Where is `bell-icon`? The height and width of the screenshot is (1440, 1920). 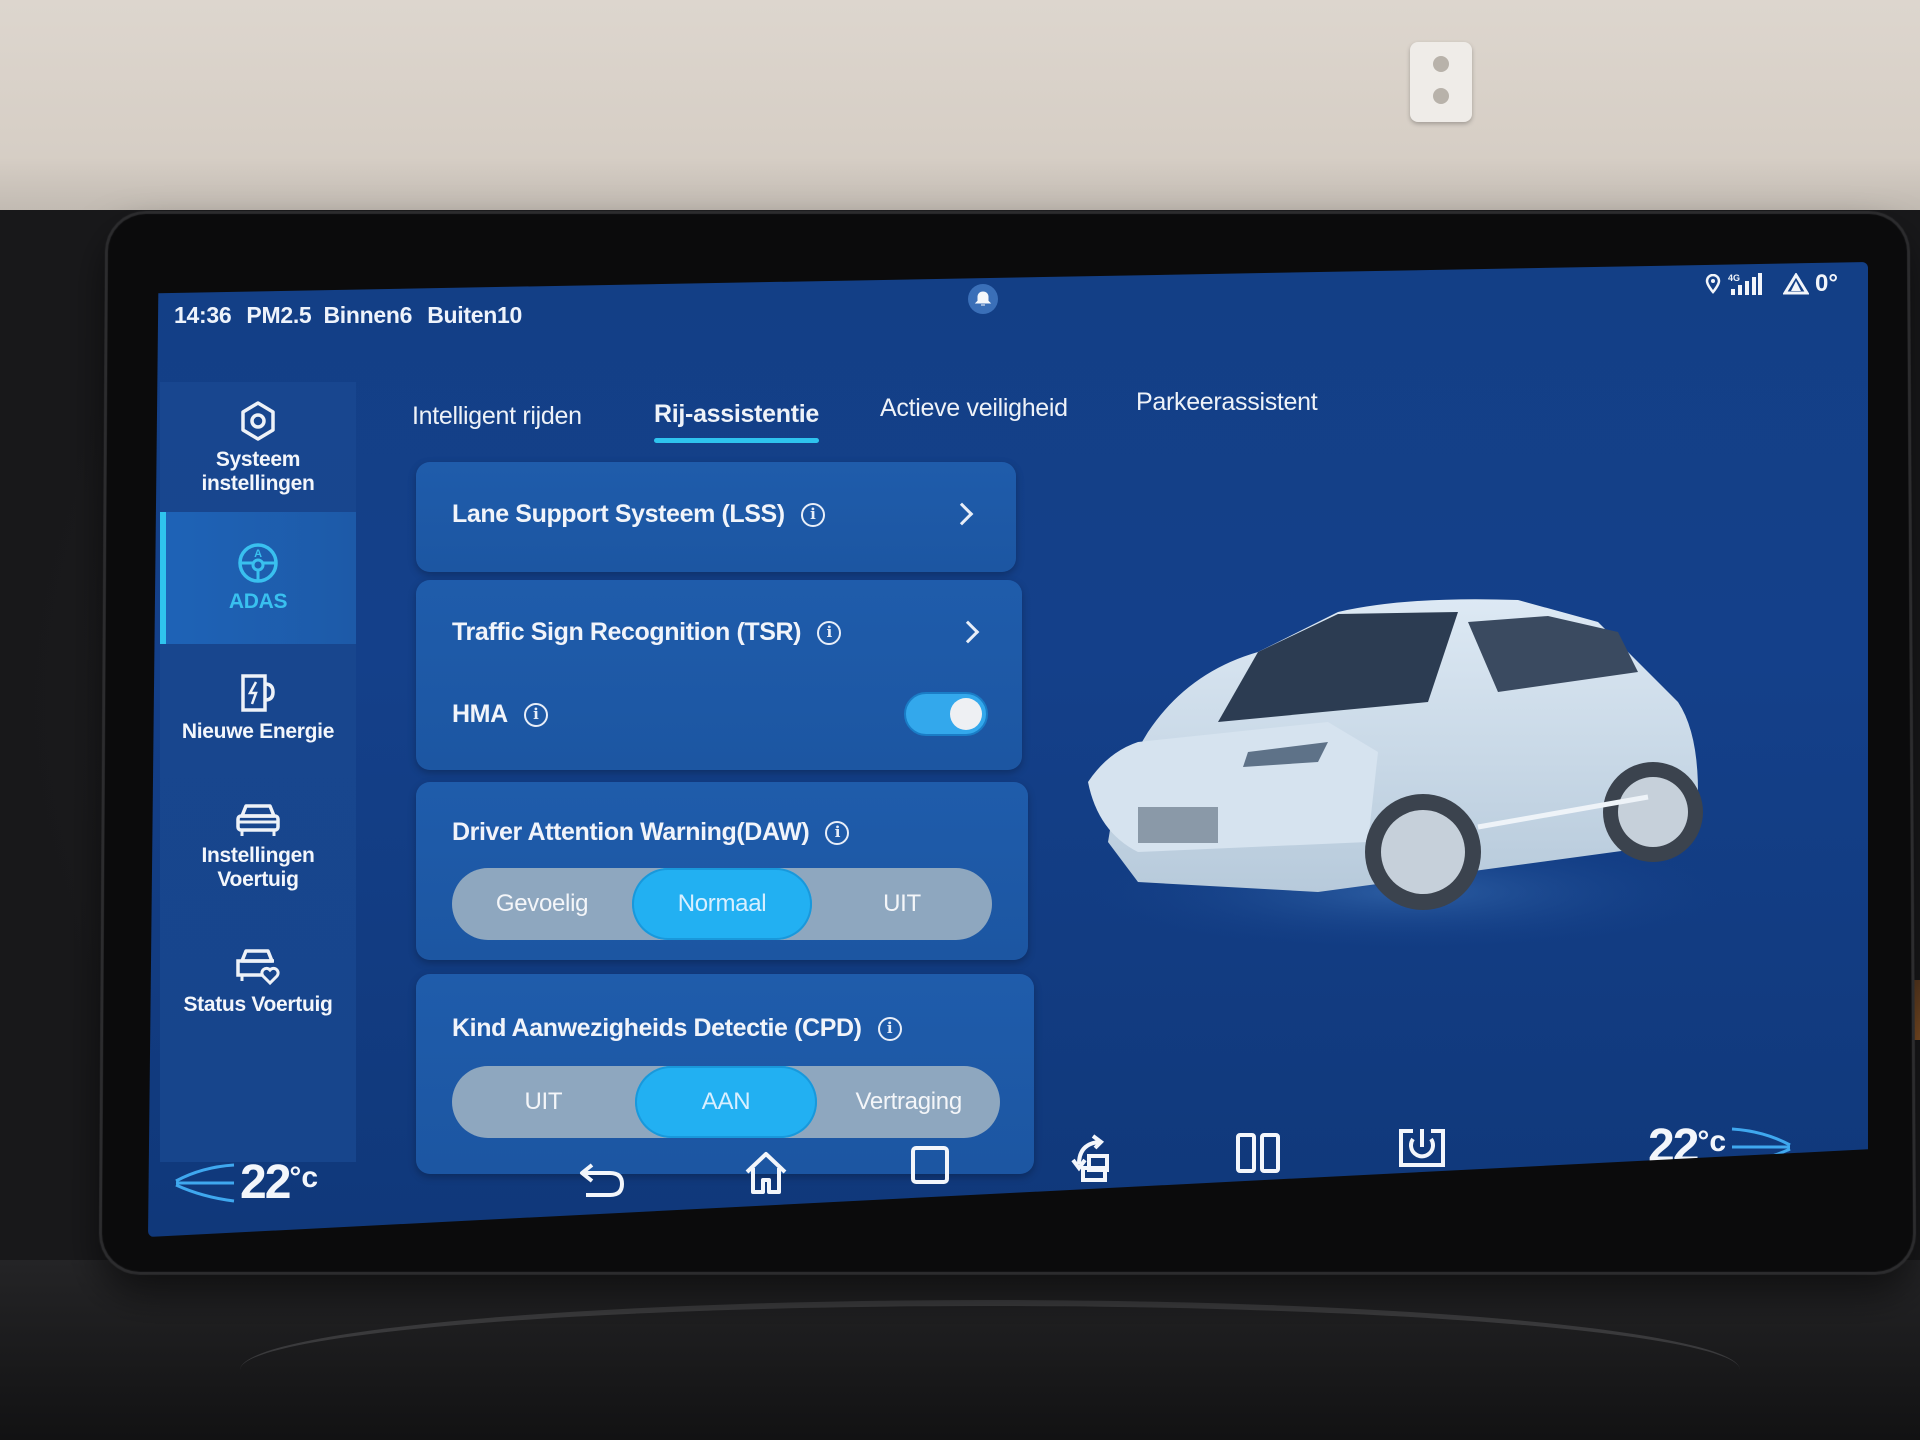
bell-icon is located at coordinates (983, 299).